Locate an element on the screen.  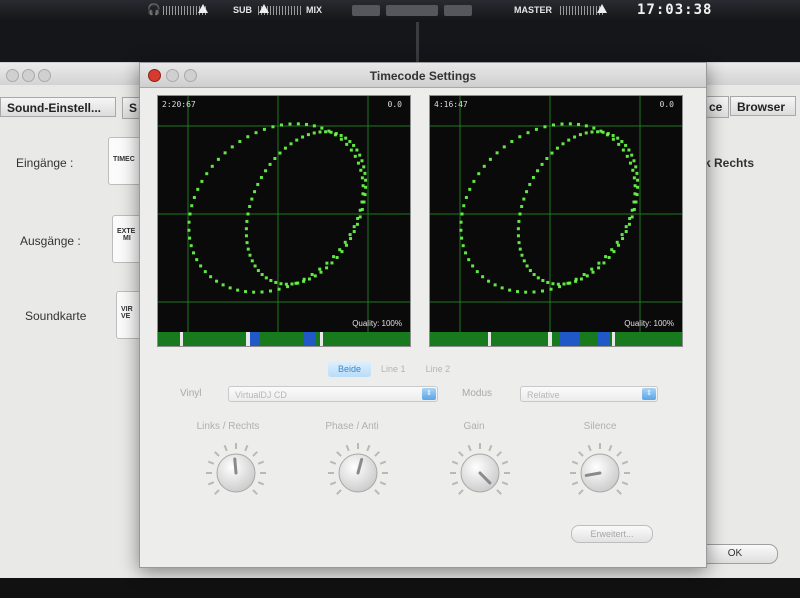
timecode-scope-left: 2:20:67 0.0 Quality: 100% is located at coordinates (284, 221).